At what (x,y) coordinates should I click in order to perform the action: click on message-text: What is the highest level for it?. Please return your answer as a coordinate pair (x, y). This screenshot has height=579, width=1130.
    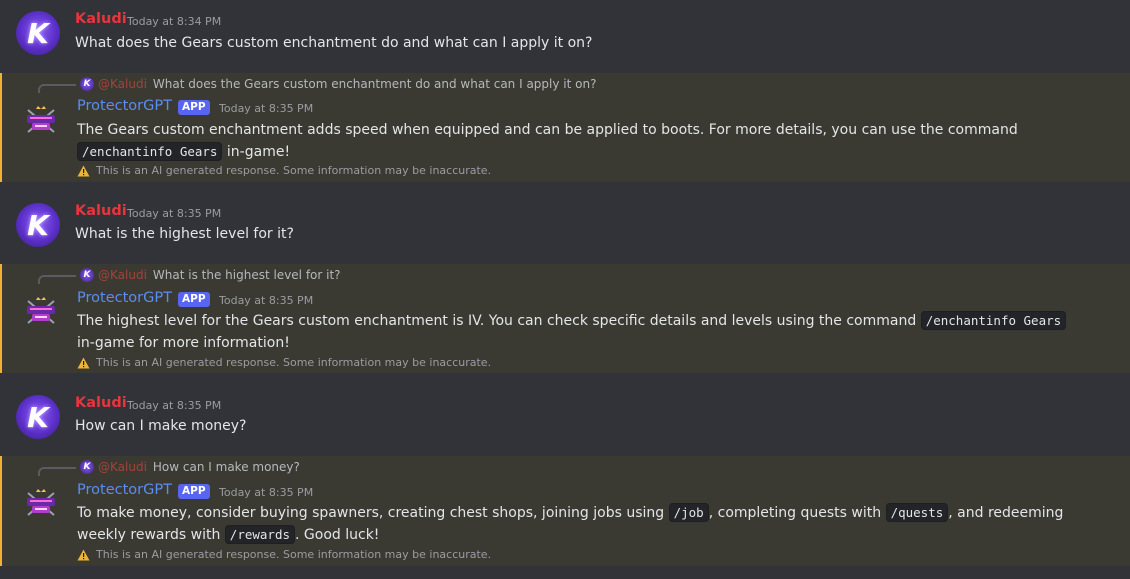
    Looking at the image, I should click on (184, 234).